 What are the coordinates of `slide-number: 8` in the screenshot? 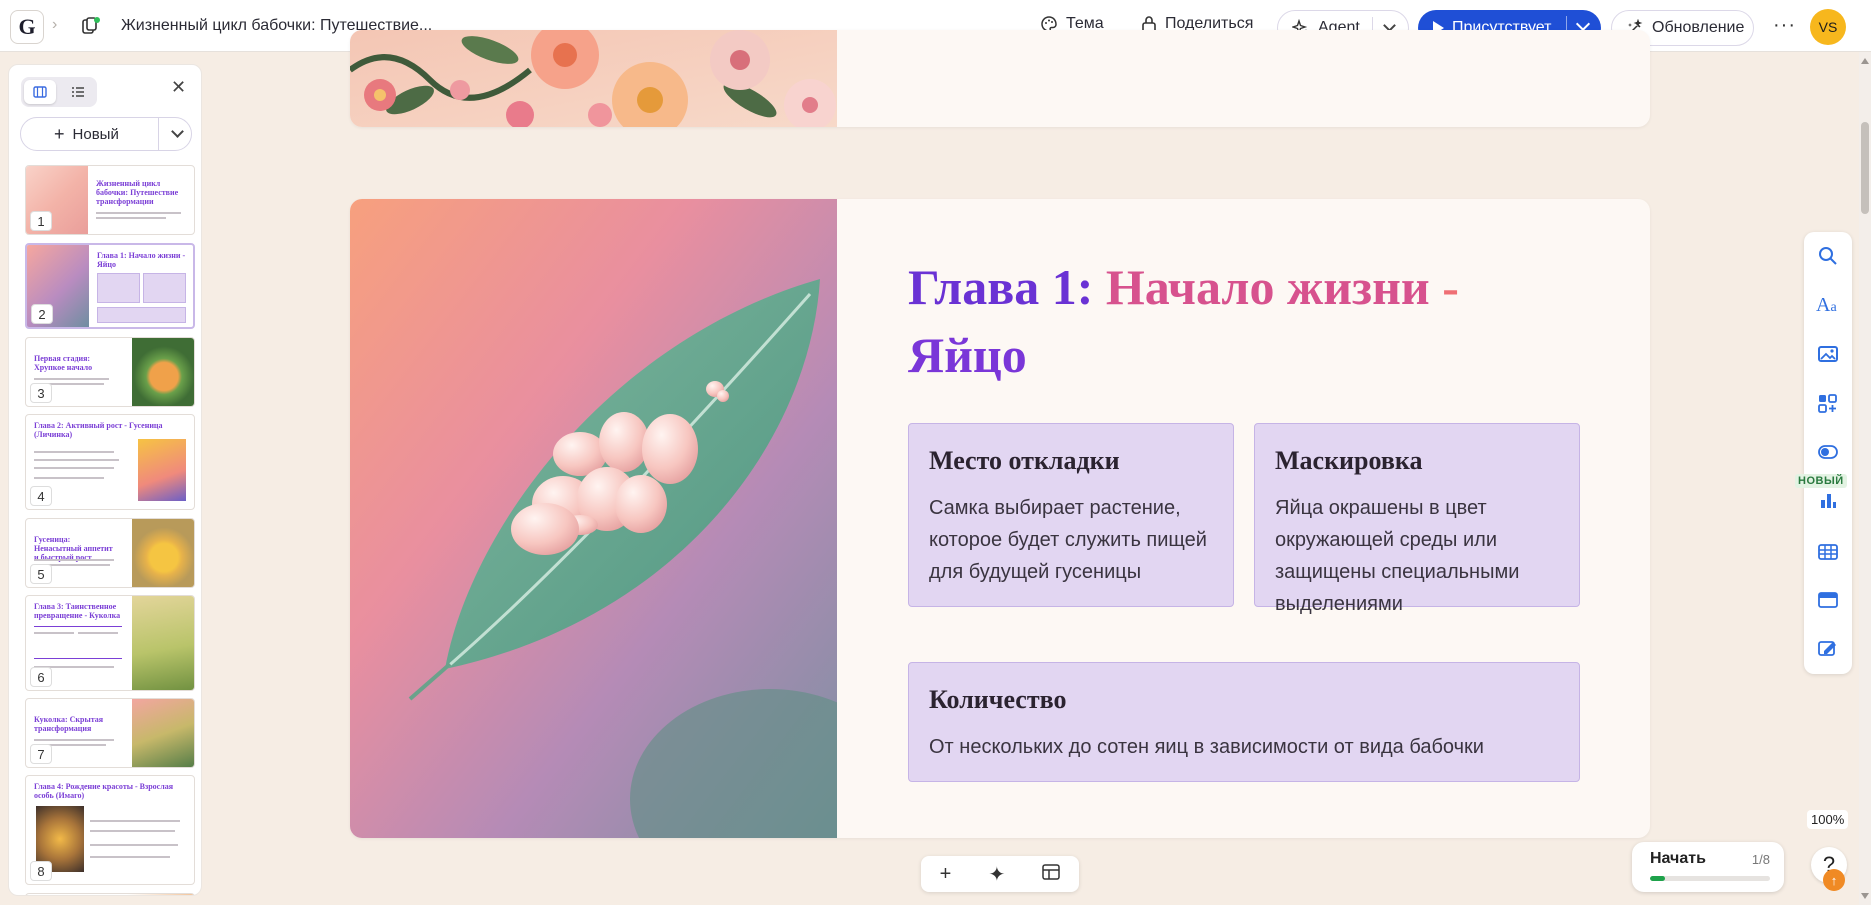 It's located at (41, 871).